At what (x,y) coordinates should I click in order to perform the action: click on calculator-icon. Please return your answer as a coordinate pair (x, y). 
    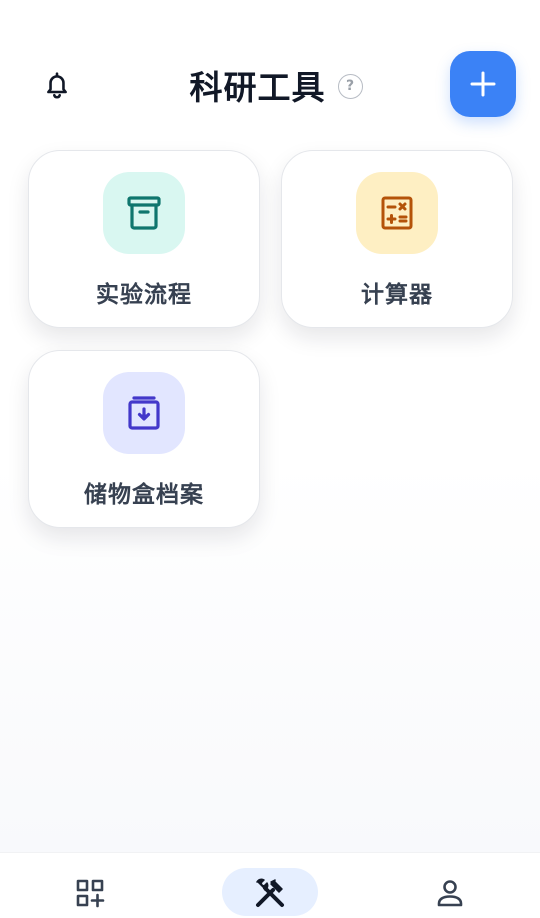
    Looking at the image, I should click on (397, 213).